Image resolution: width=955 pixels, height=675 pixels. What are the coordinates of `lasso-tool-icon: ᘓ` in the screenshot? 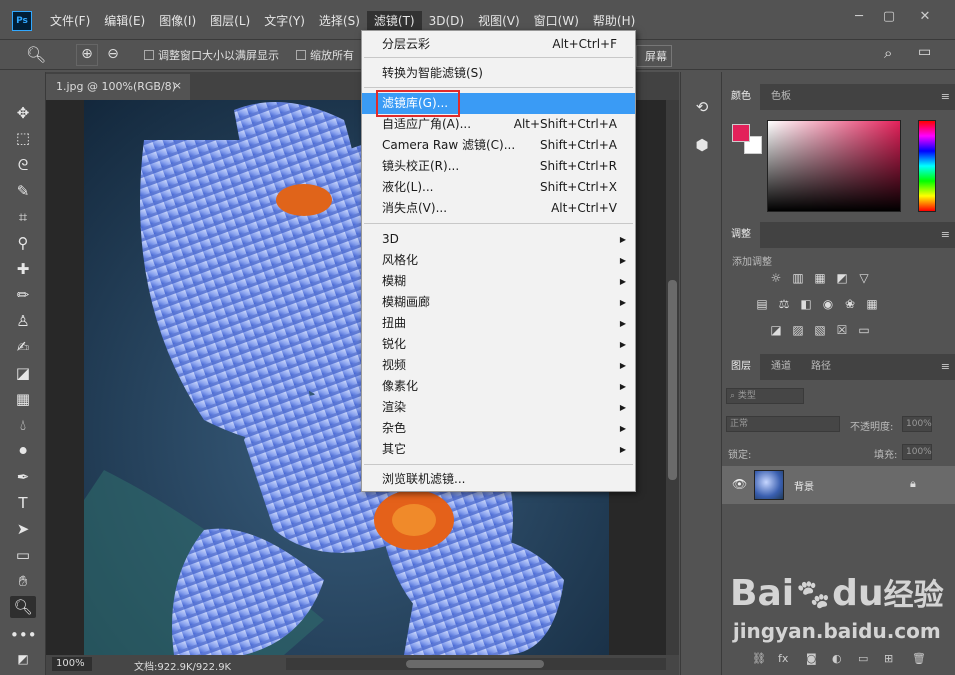 It's located at (23, 165).